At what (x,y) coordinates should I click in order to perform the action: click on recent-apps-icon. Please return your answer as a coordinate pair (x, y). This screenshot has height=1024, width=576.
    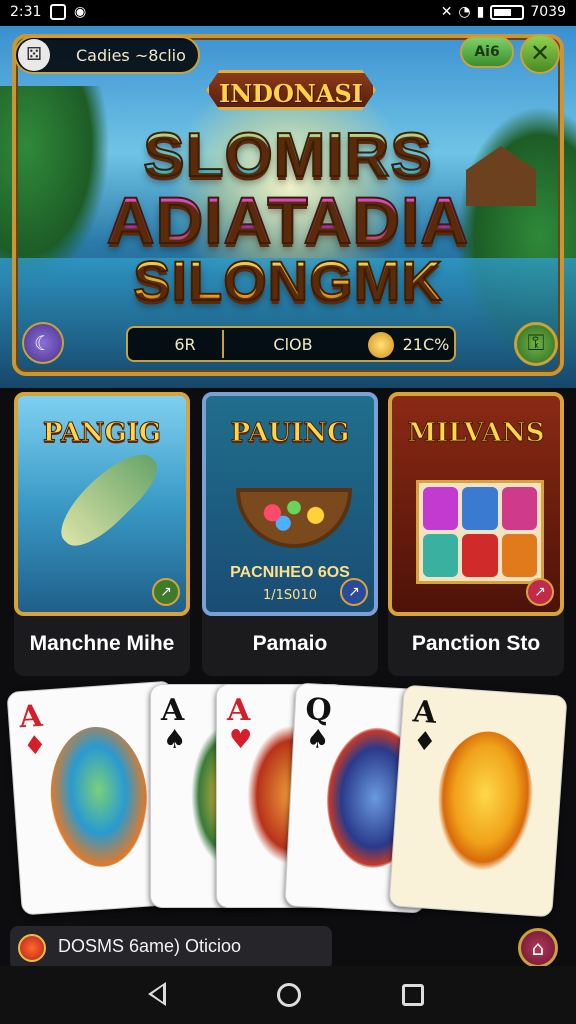
    Looking at the image, I should click on (413, 995).